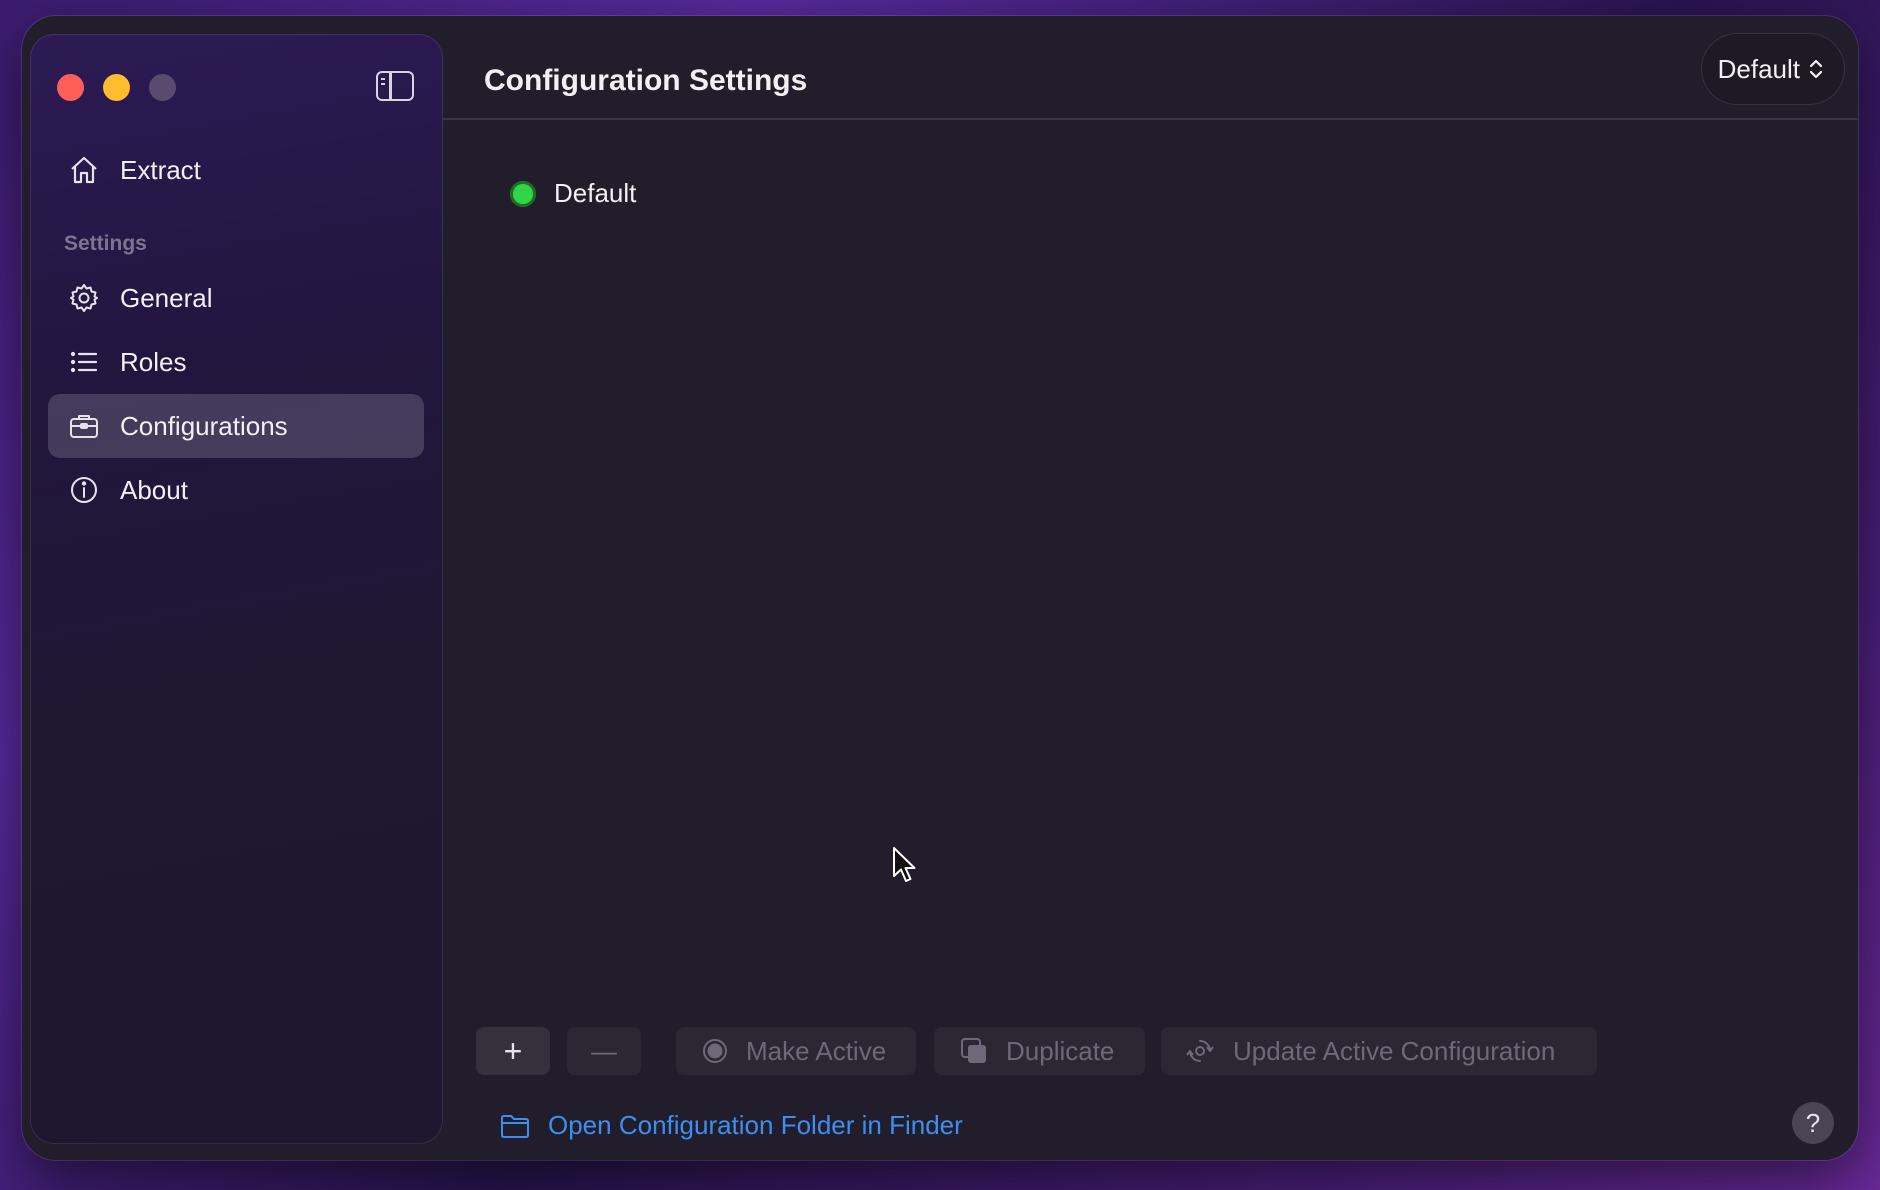  Describe the element at coordinates (816, 1050) in the screenshot. I see `make-active-label: Make Active` at that location.